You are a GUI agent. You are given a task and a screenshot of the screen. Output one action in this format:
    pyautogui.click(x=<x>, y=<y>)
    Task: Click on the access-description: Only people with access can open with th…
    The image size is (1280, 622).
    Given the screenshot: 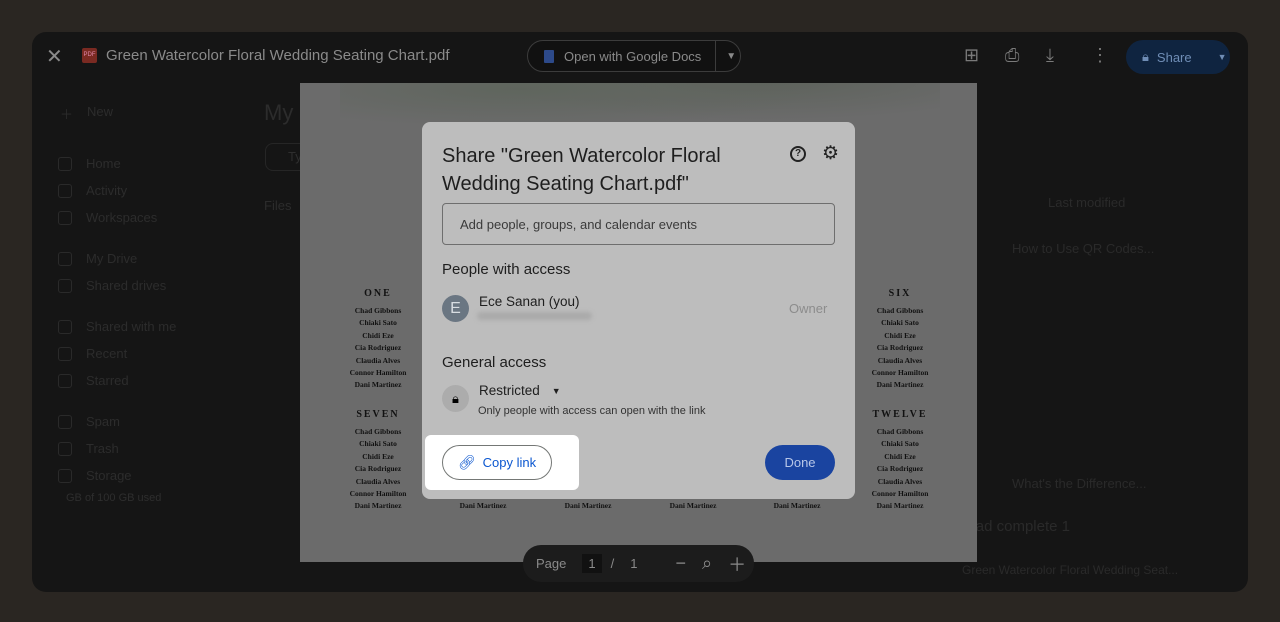 What is the action you would take?
    pyautogui.click(x=592, y=411)
    